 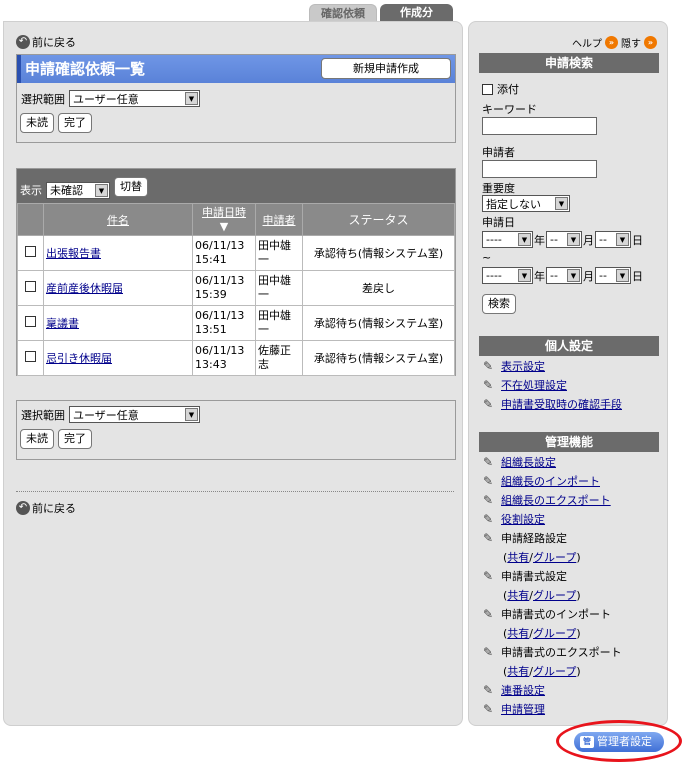 What do you see at coordinates (569, 63) in the screenshot?
I see `search-section-header: 申請検索` at bounding box center [569, 63].